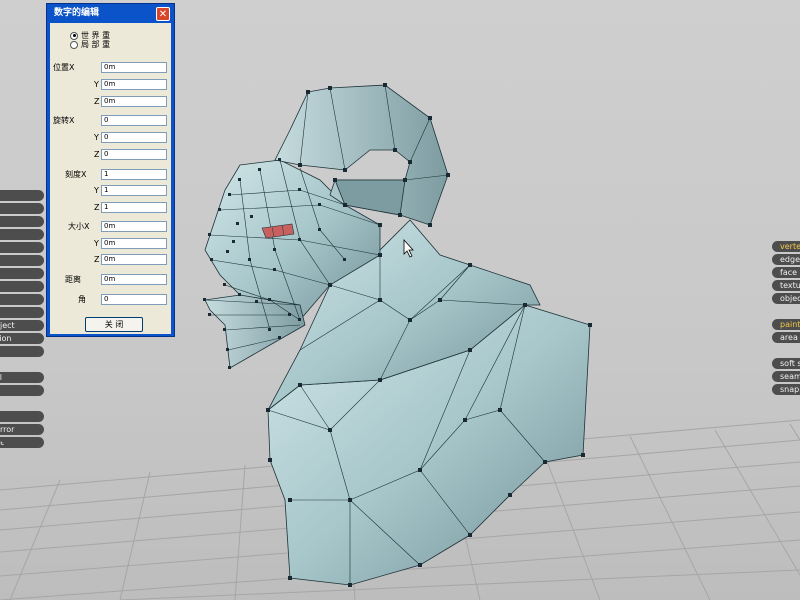  I want to click on left-panel-arrow-icon, so click(5, 443).